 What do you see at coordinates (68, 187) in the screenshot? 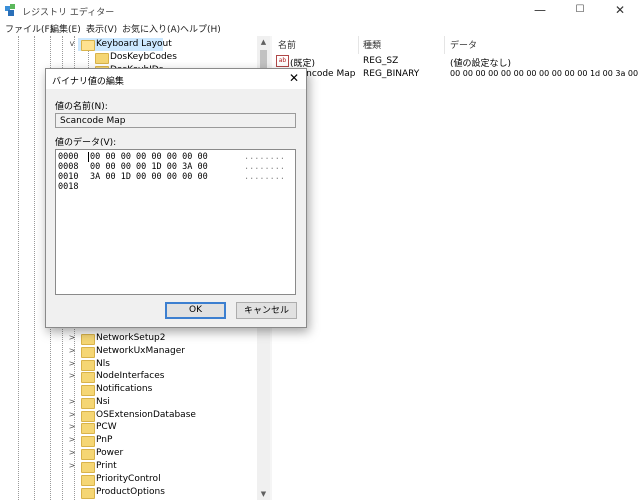
I see `hex-address: 0018` at bounding box center [68, 187].